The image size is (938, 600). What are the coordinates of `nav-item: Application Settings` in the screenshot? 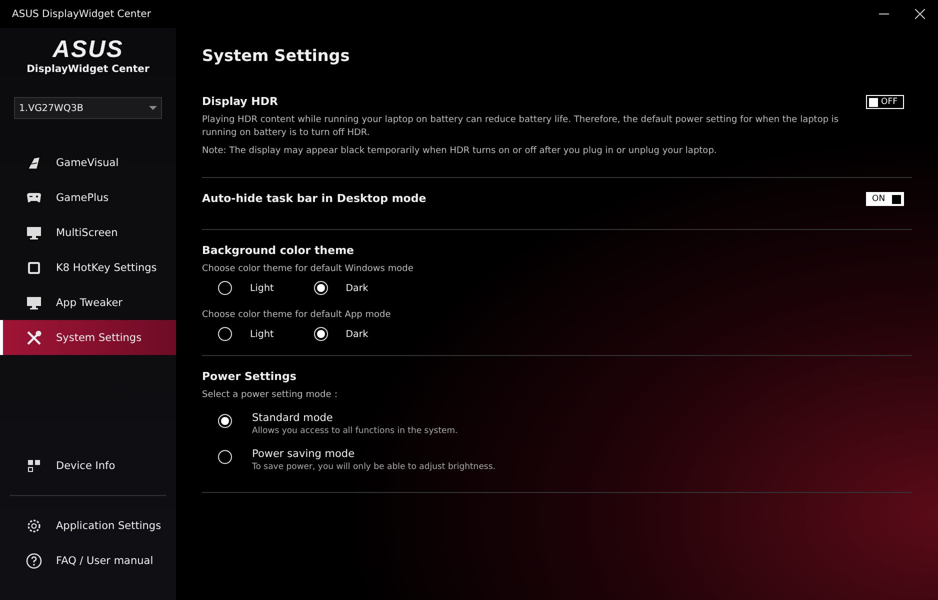 It's located at (84, 525).